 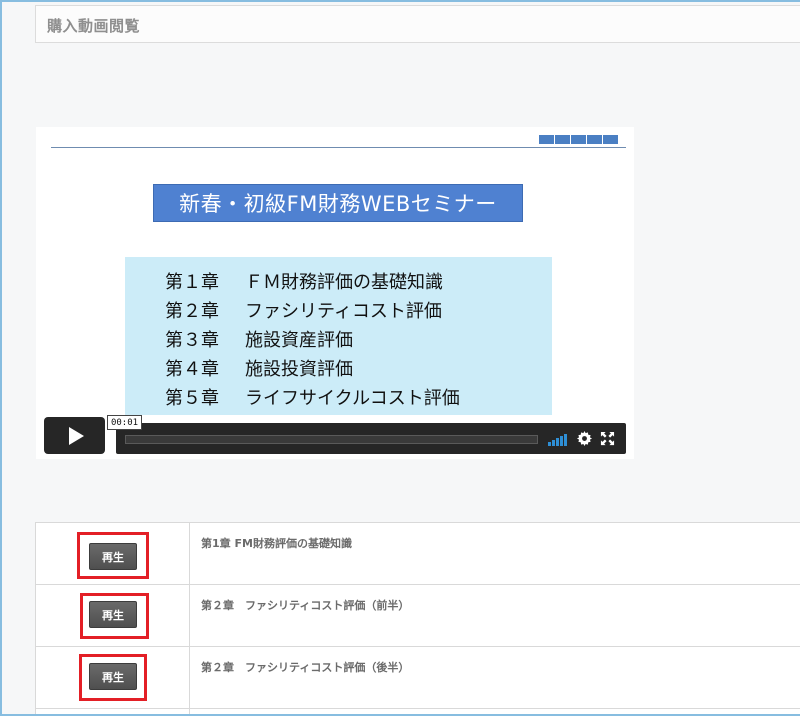 I want to click on time-tooltip: 00:01, so click(x=124, y=422).